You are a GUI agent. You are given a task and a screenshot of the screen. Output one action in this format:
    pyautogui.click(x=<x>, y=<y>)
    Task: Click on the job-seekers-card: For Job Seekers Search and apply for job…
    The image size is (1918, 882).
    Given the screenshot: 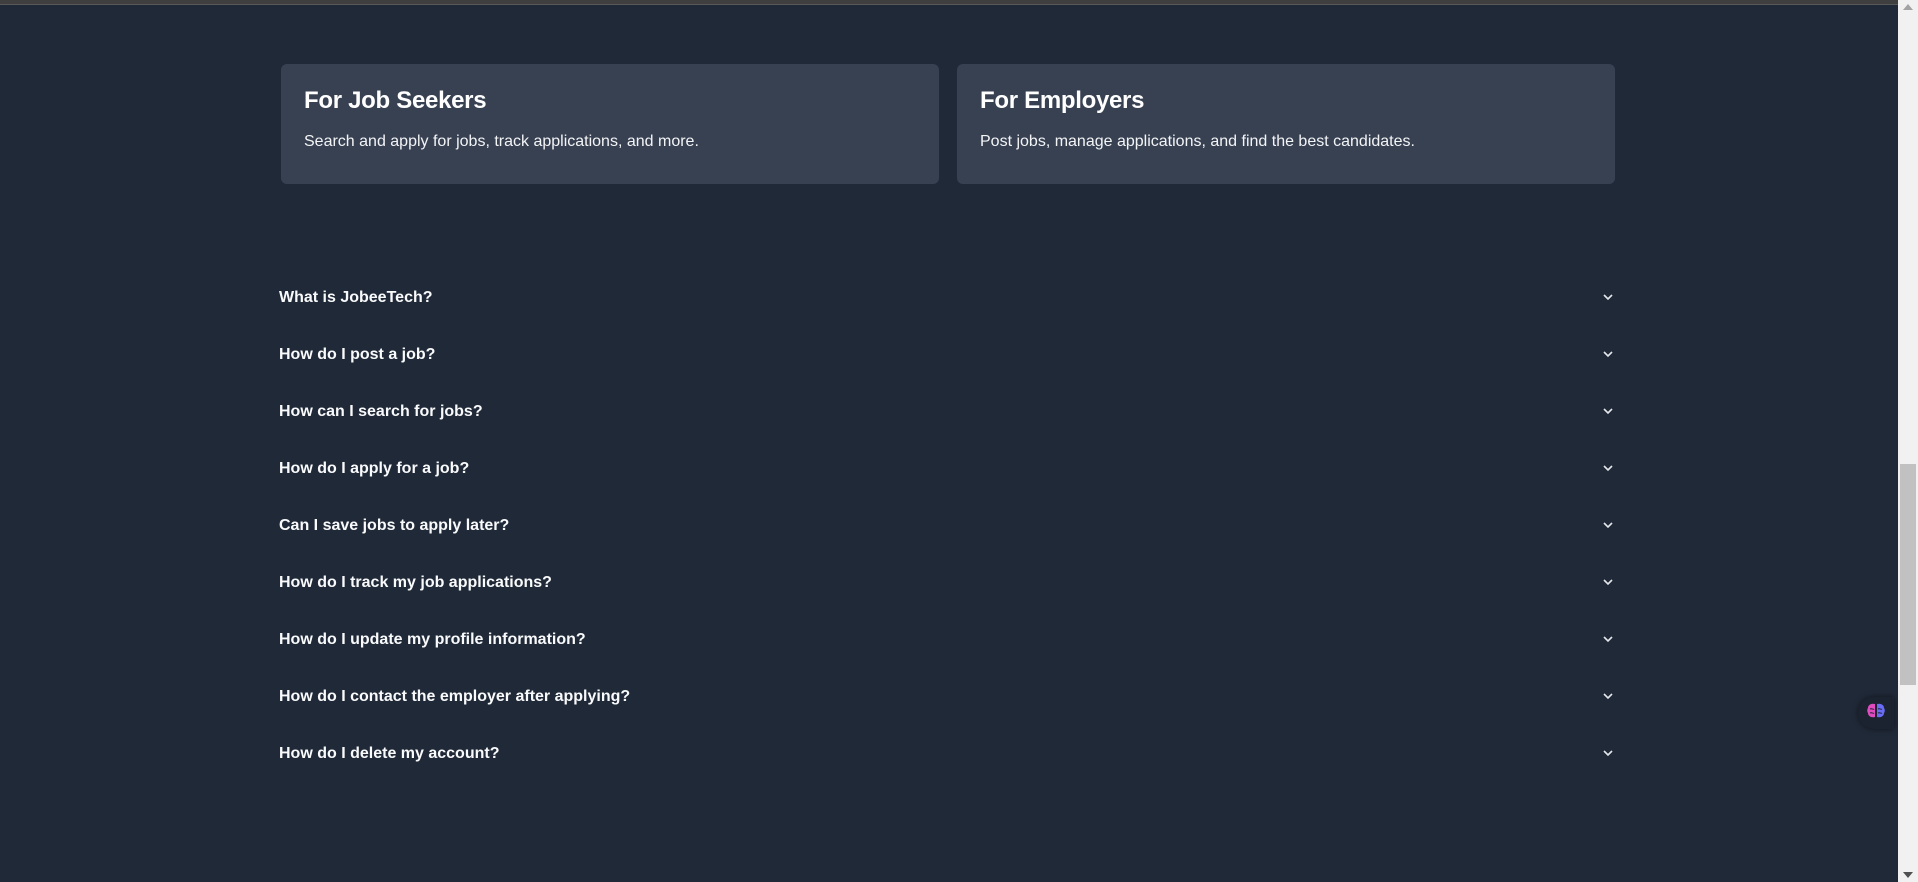 What is the action you would take?
    pyautogui.click(x=610, y=124)
    